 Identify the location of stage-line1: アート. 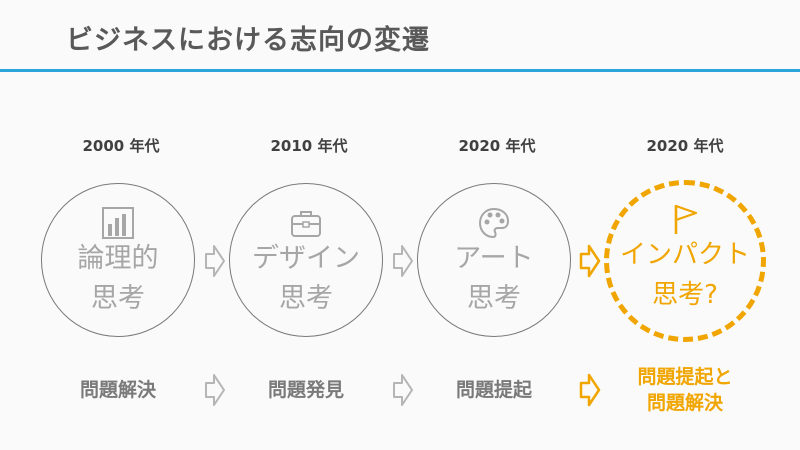
(494, 258).